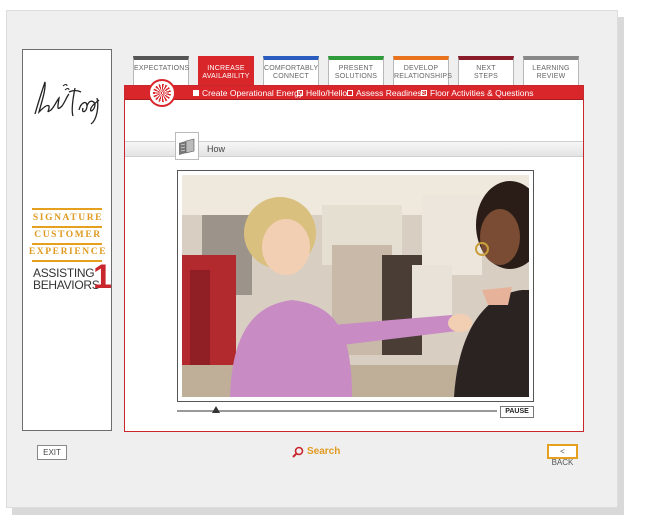  What do you see at coordinates (67, 103) in the screenshot?
I see `lord-and-taylor-logo` at bounding box center [67, 103].